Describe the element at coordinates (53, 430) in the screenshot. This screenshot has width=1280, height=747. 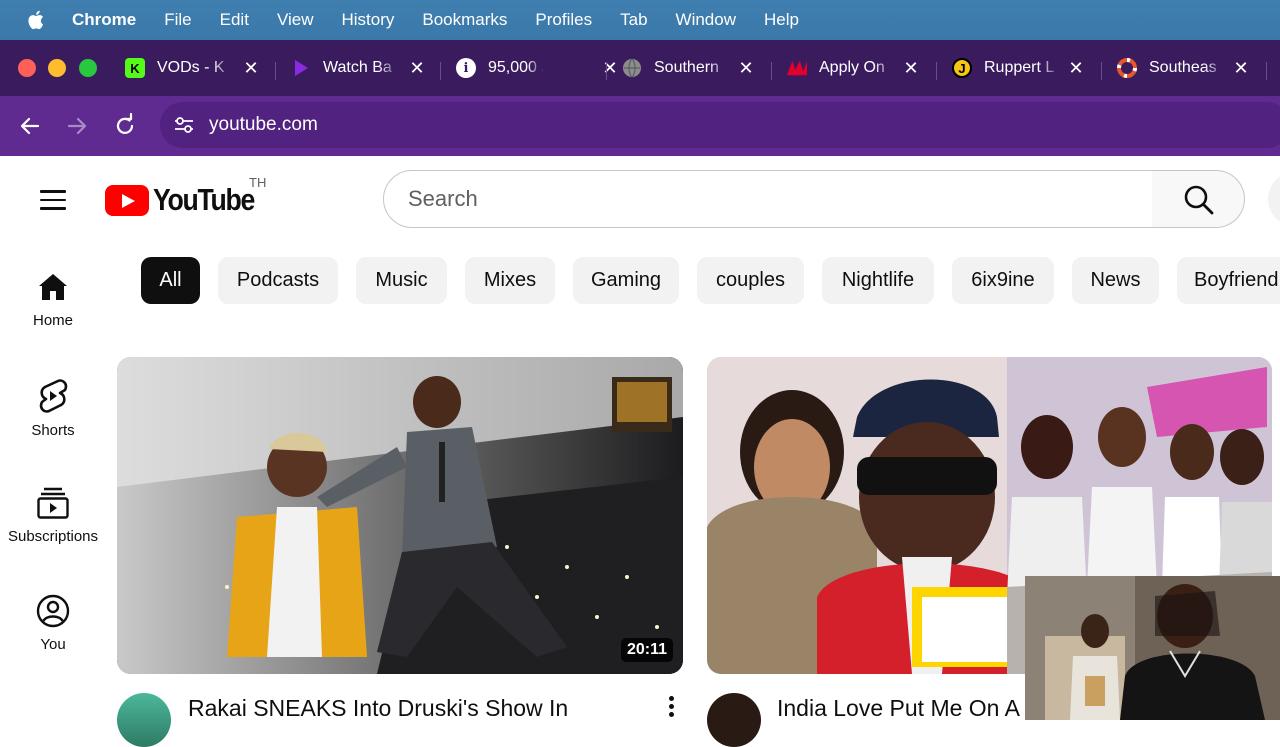
I see `rail-label: Shorts` at that location.